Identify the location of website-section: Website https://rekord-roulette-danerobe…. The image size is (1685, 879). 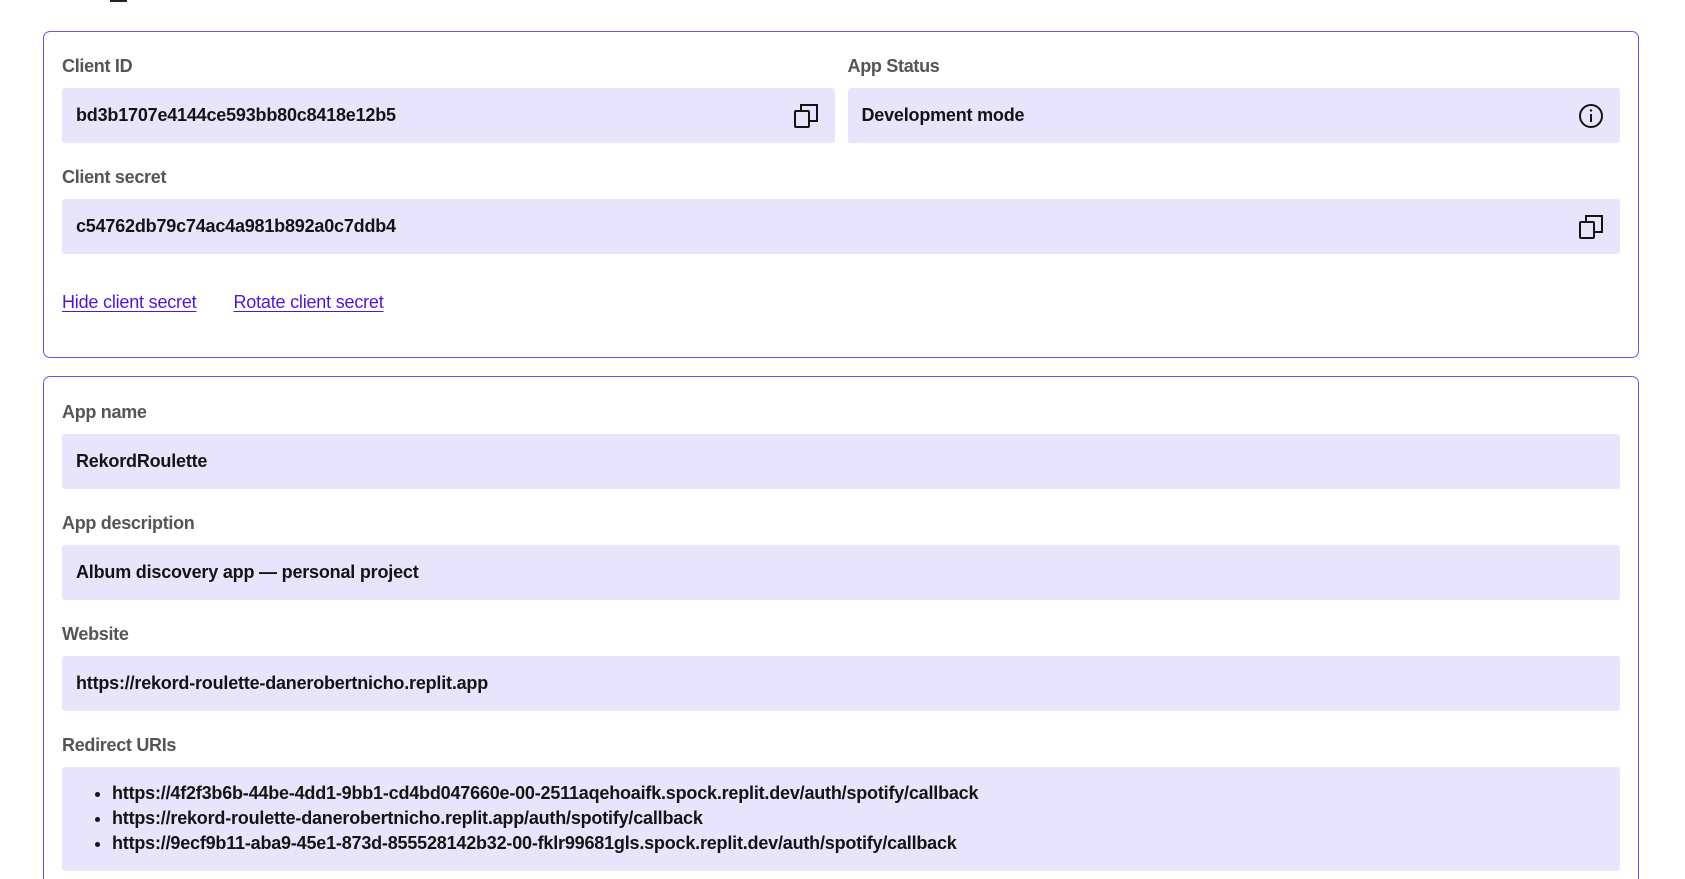
(841, 666).